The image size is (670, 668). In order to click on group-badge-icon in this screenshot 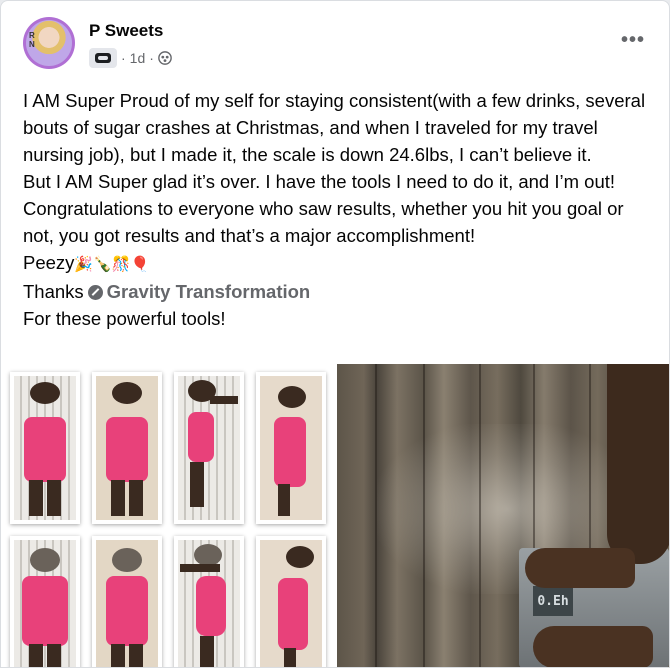, I will do `click(103, 58)`.